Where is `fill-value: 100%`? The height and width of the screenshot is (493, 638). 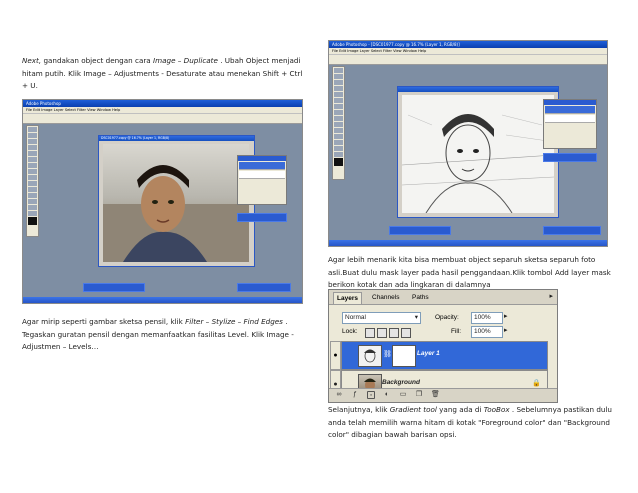
fill-value: 100% is located at coordinates (482, 331).